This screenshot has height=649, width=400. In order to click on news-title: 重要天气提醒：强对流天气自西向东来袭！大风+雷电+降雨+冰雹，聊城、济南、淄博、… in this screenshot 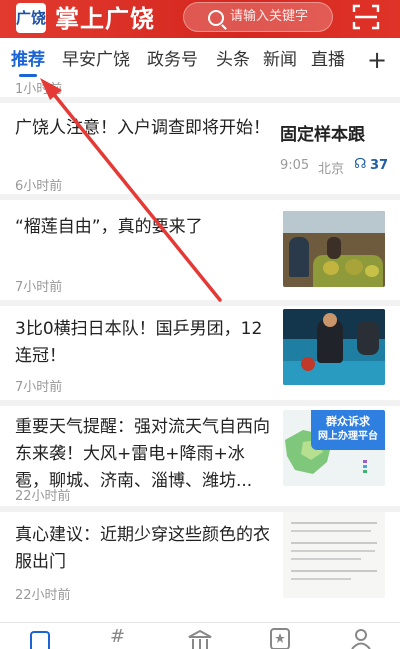, I will do `click(142, 454)`.